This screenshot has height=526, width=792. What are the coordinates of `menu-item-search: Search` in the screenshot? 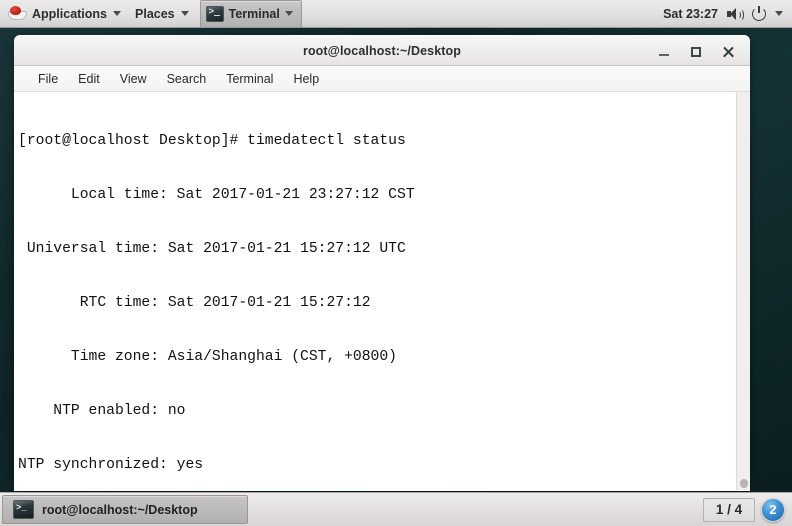 It's located at (187, 79).